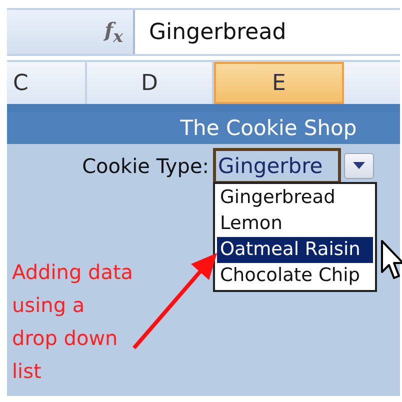  Describe the element at coordinates (145, 166) in the screenshot. I see `field-label: Cookie Type:` at that location.